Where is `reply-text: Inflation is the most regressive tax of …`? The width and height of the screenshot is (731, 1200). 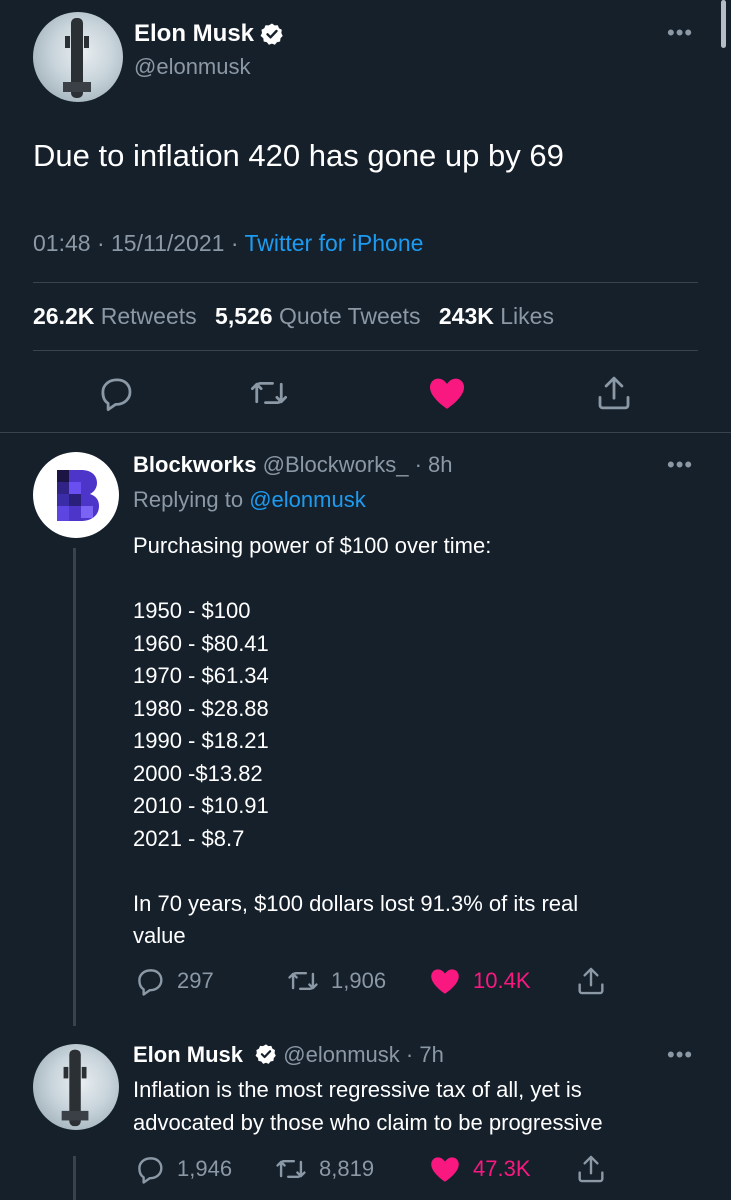
reply-text: Inflation is the most regressive tax of … is located at coordinates (368, 1106).